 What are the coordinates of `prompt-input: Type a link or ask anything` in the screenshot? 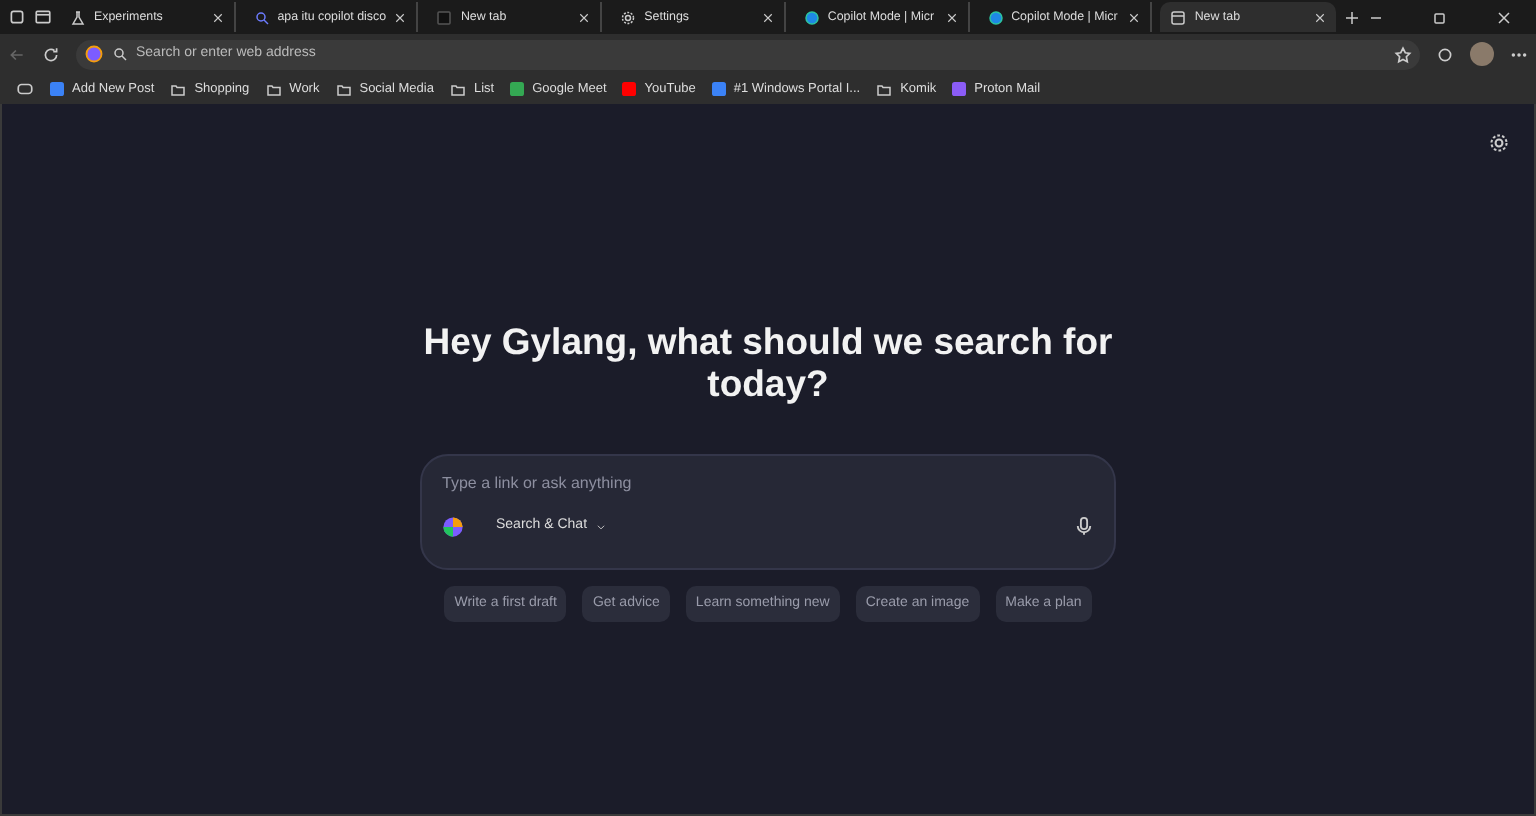 It's located at (768, 483).